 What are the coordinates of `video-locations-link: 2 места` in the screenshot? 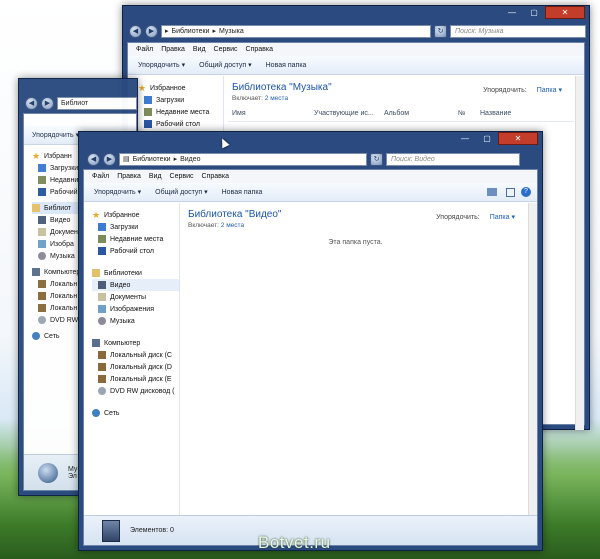 It's located at (232, 225).